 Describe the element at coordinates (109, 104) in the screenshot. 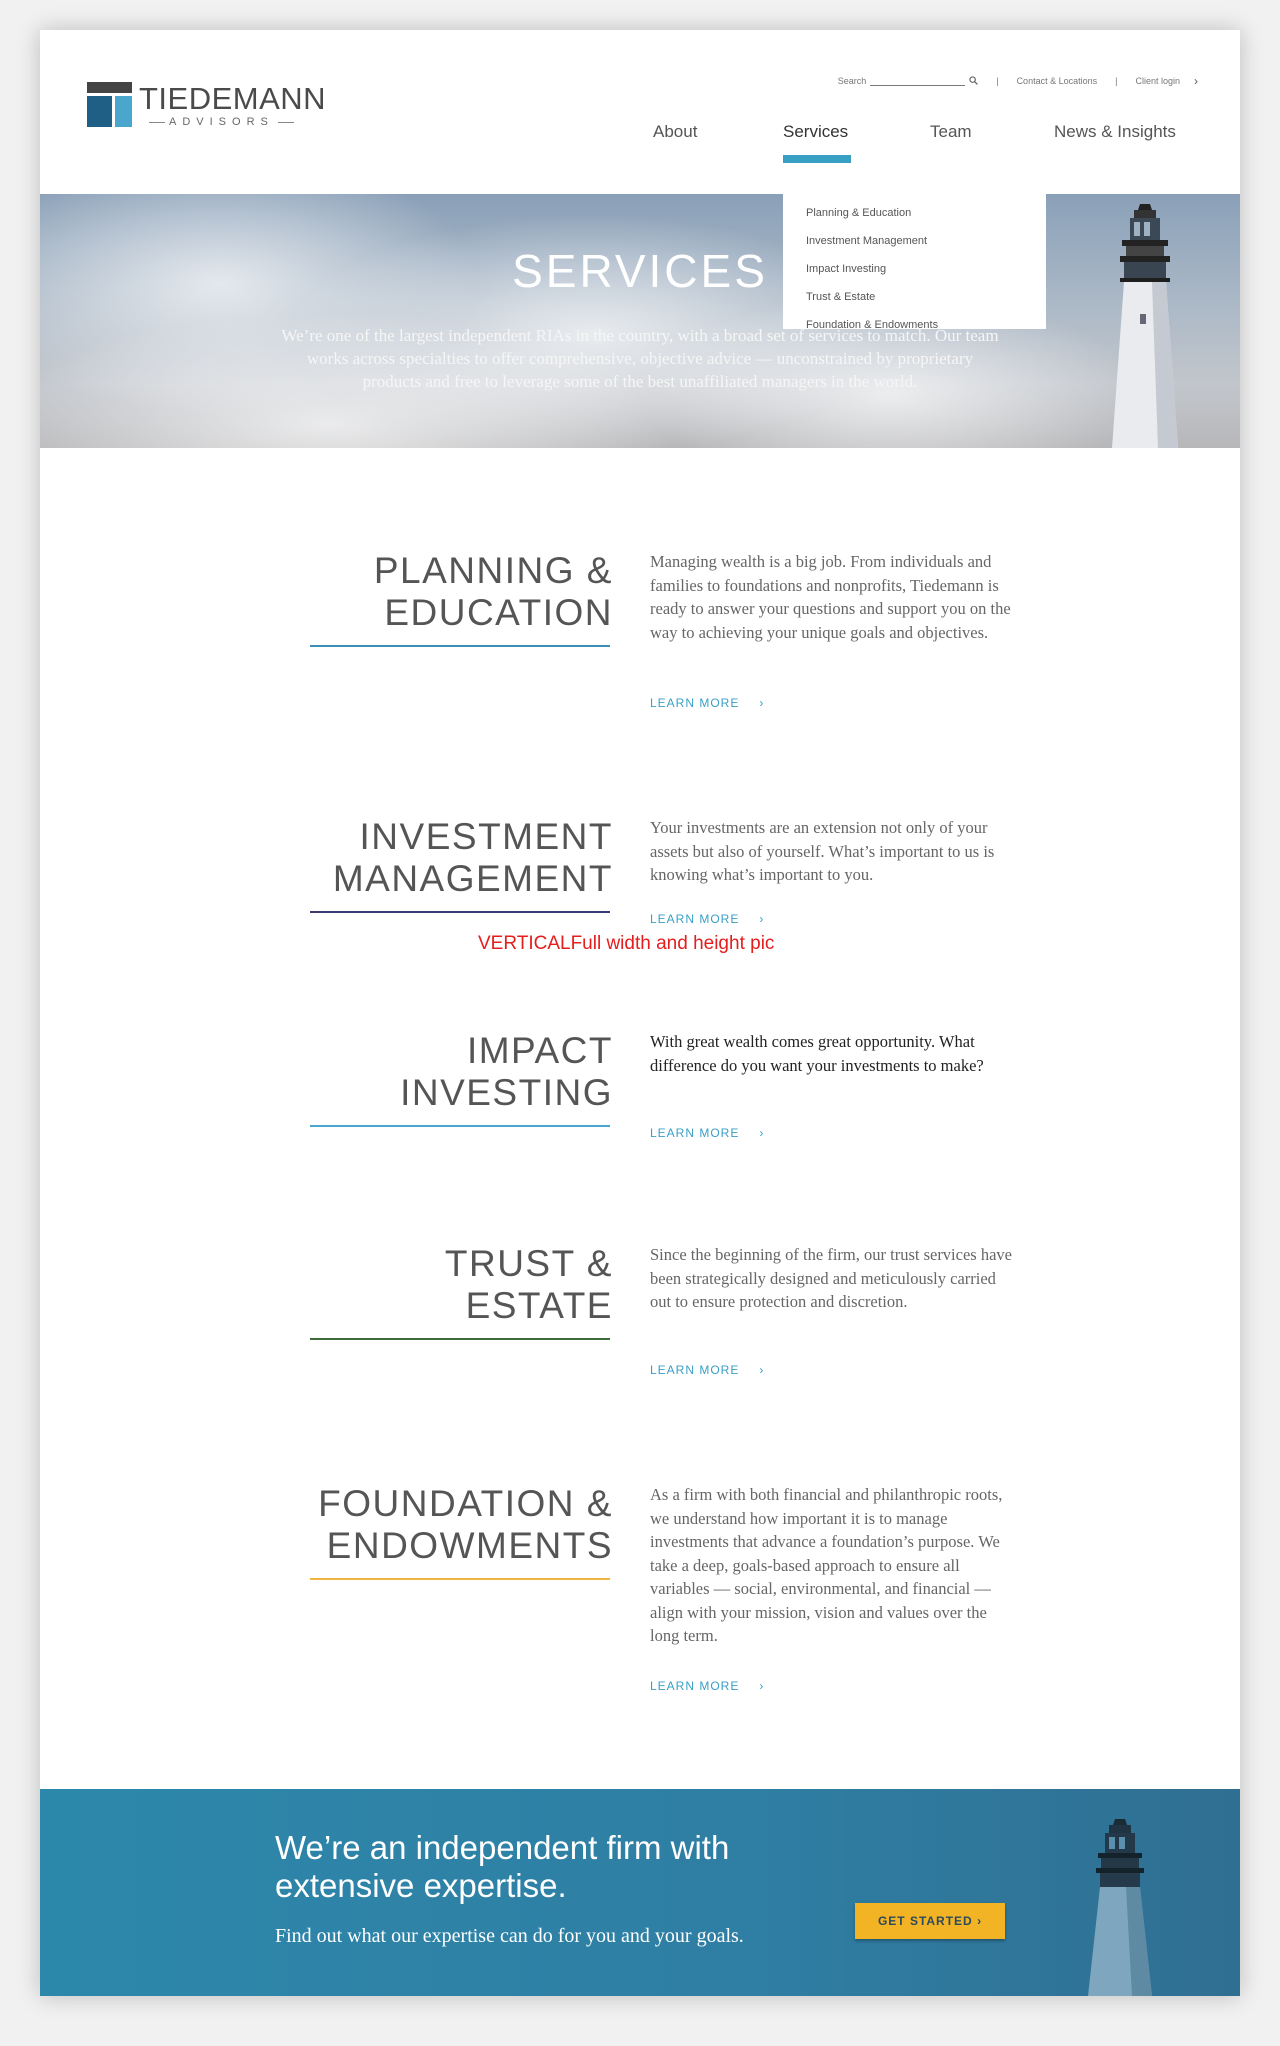

I see `logo-mark-icon` at that location.